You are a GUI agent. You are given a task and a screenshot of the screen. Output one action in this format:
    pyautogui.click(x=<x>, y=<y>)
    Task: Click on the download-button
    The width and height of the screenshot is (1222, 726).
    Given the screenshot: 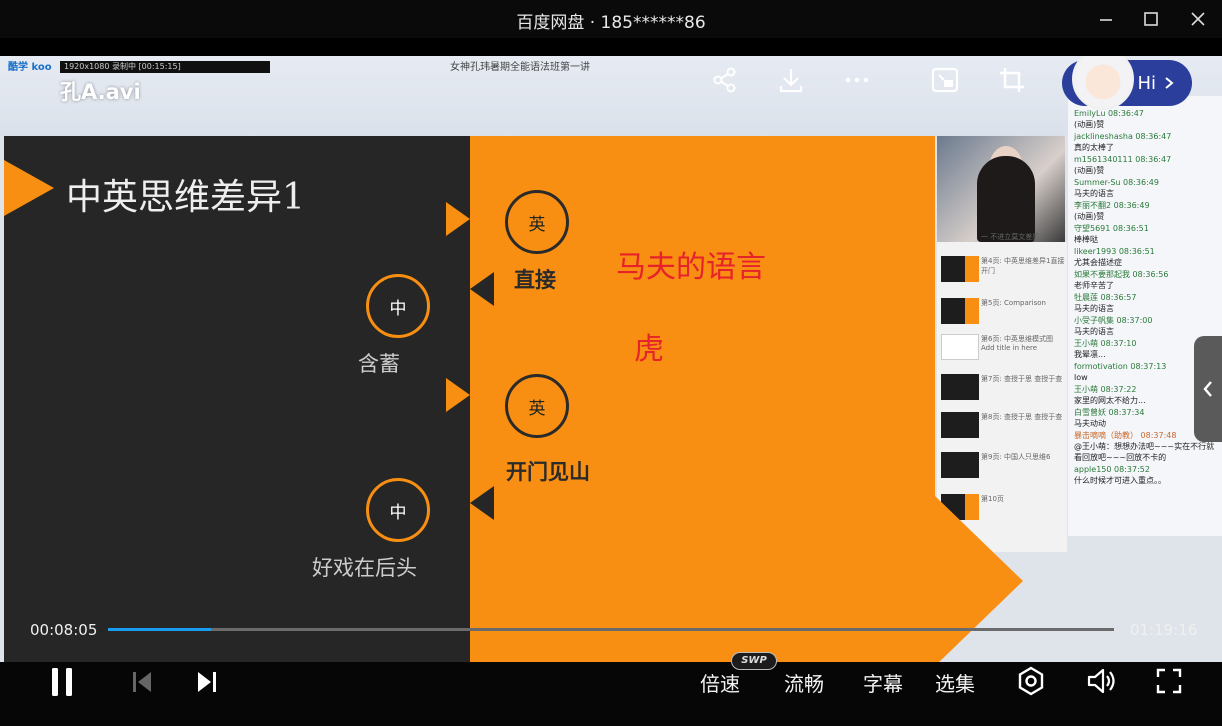 What is the action you would take?
    pyautogui.click(x=791, y=80)
    